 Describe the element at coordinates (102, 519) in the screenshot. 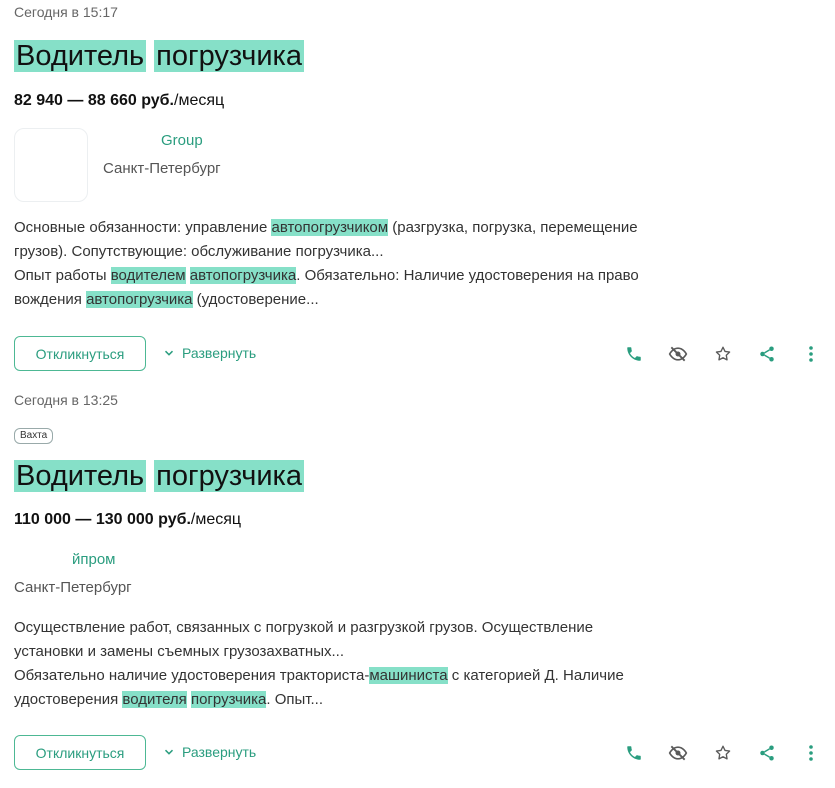

I see `salary-range: 110 000 — 130 000 руб.` at that location.